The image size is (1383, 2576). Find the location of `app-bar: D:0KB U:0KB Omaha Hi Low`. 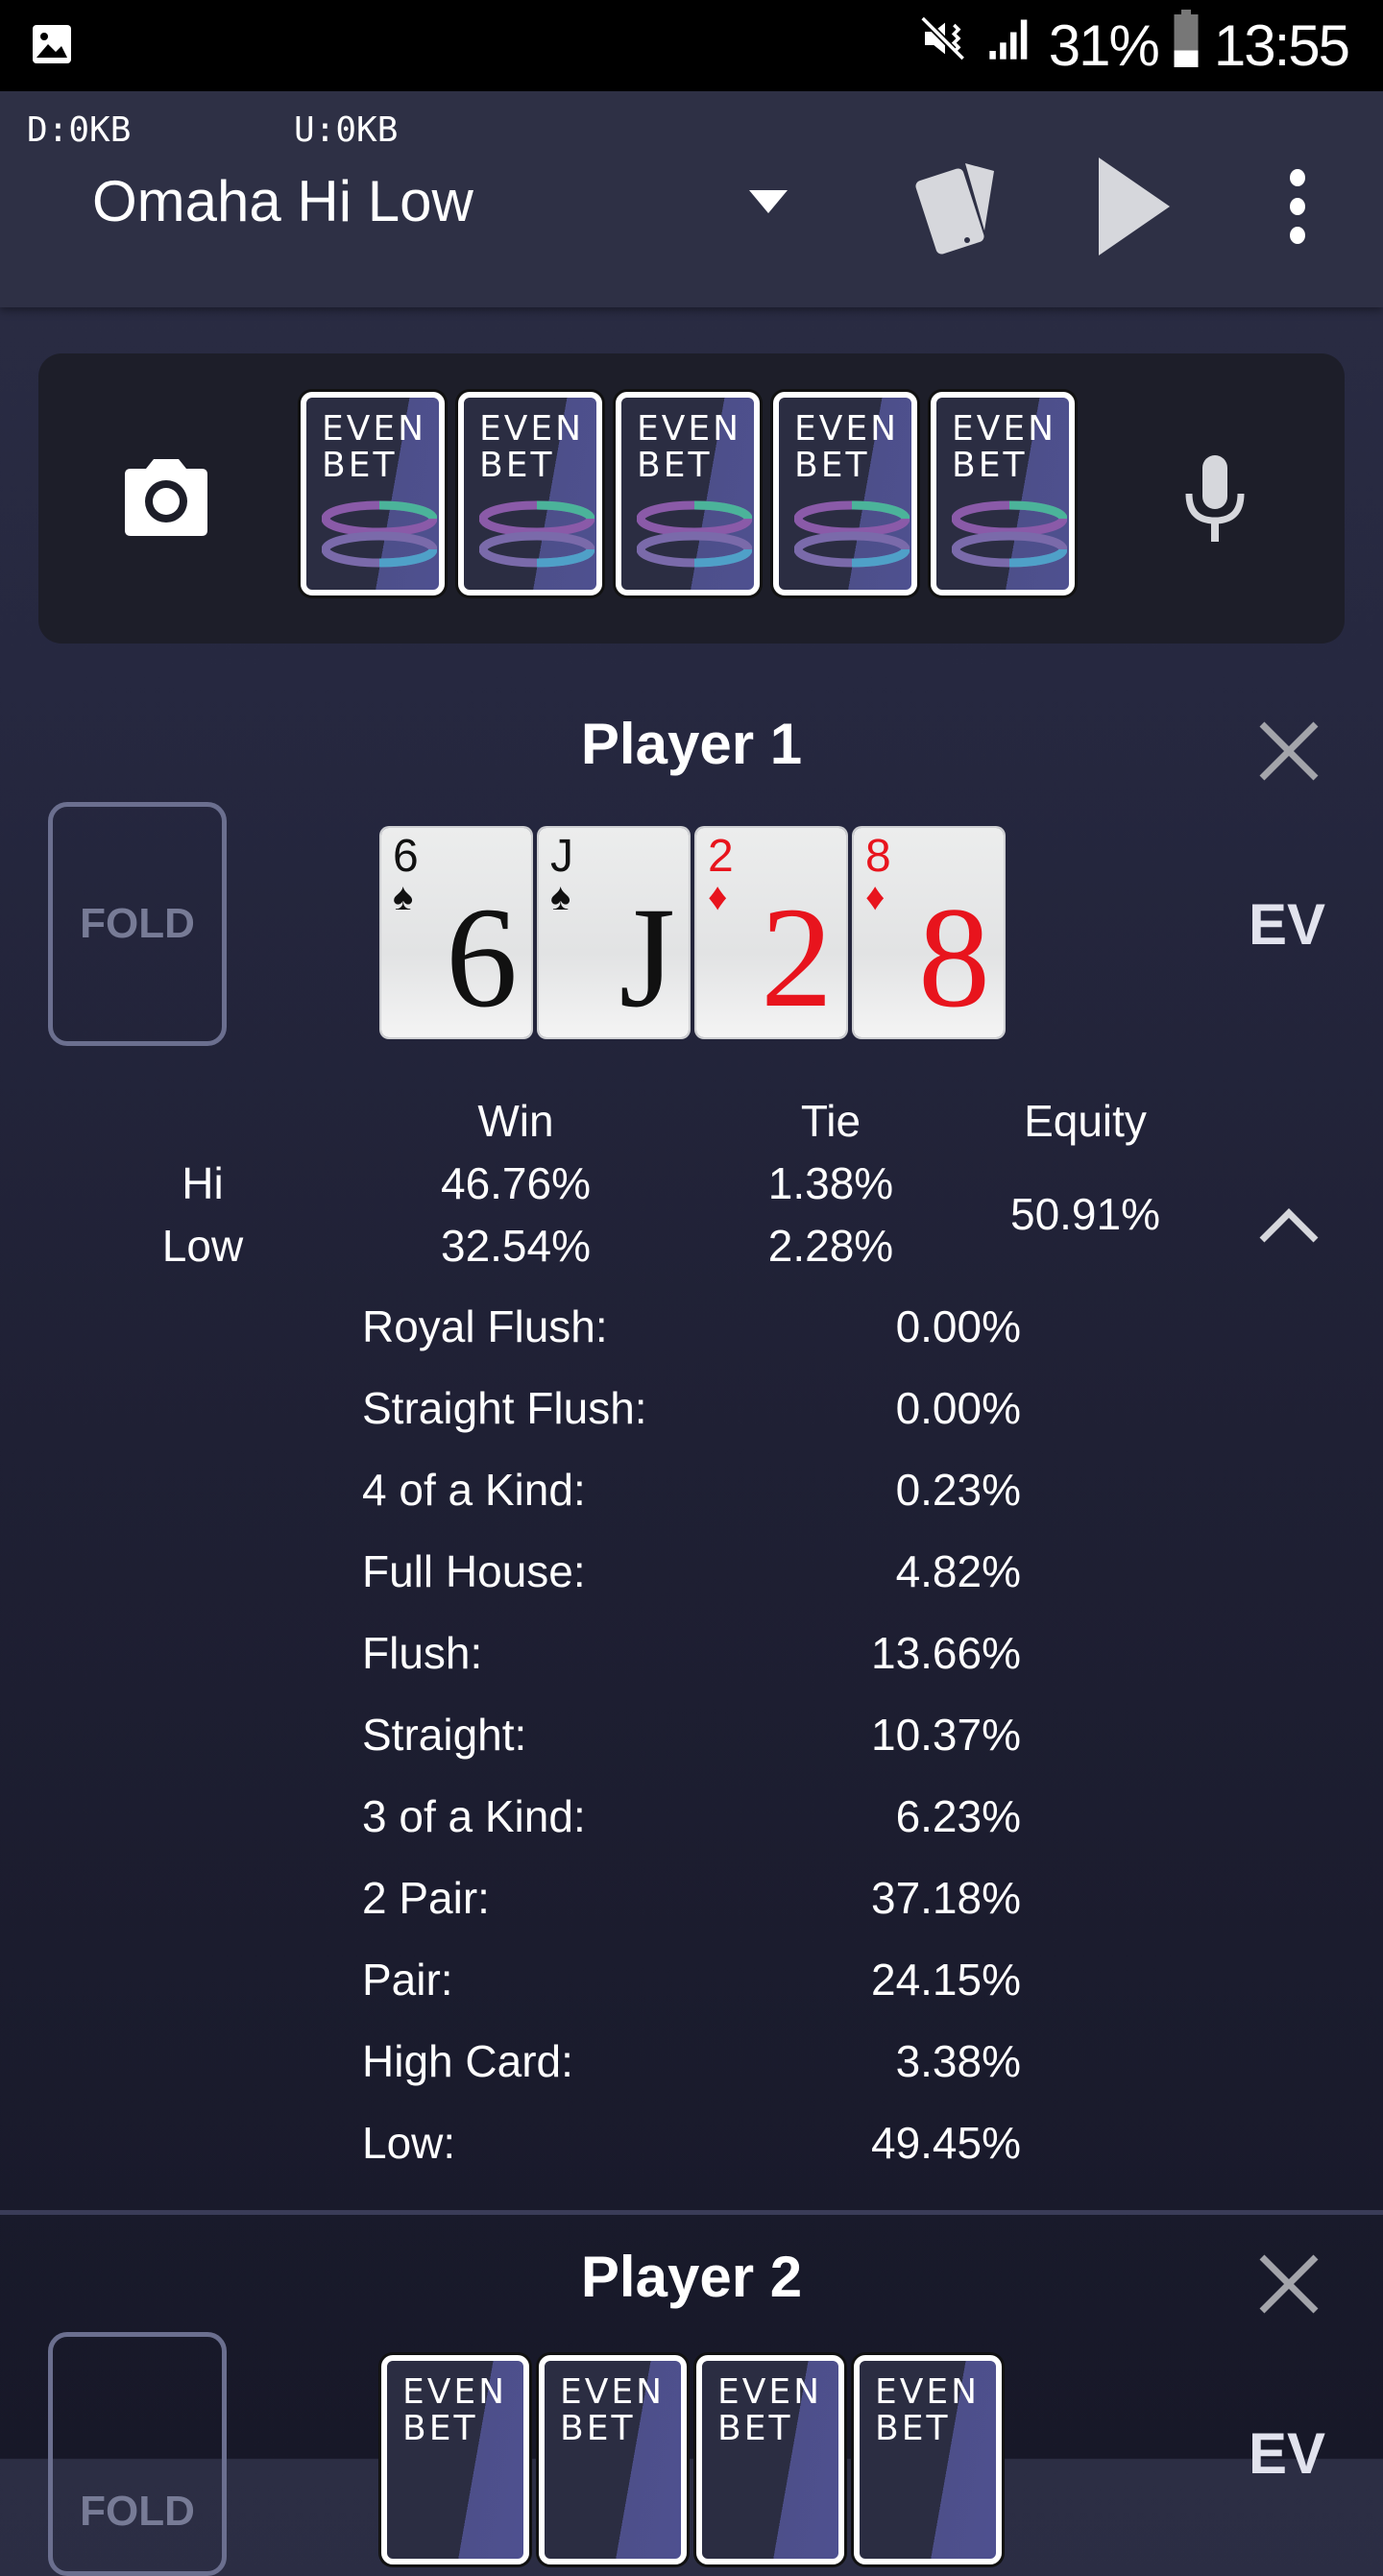

app-bar: D:0KB U:0KB Omaha Hi Low is located at coordinates (691, 199).